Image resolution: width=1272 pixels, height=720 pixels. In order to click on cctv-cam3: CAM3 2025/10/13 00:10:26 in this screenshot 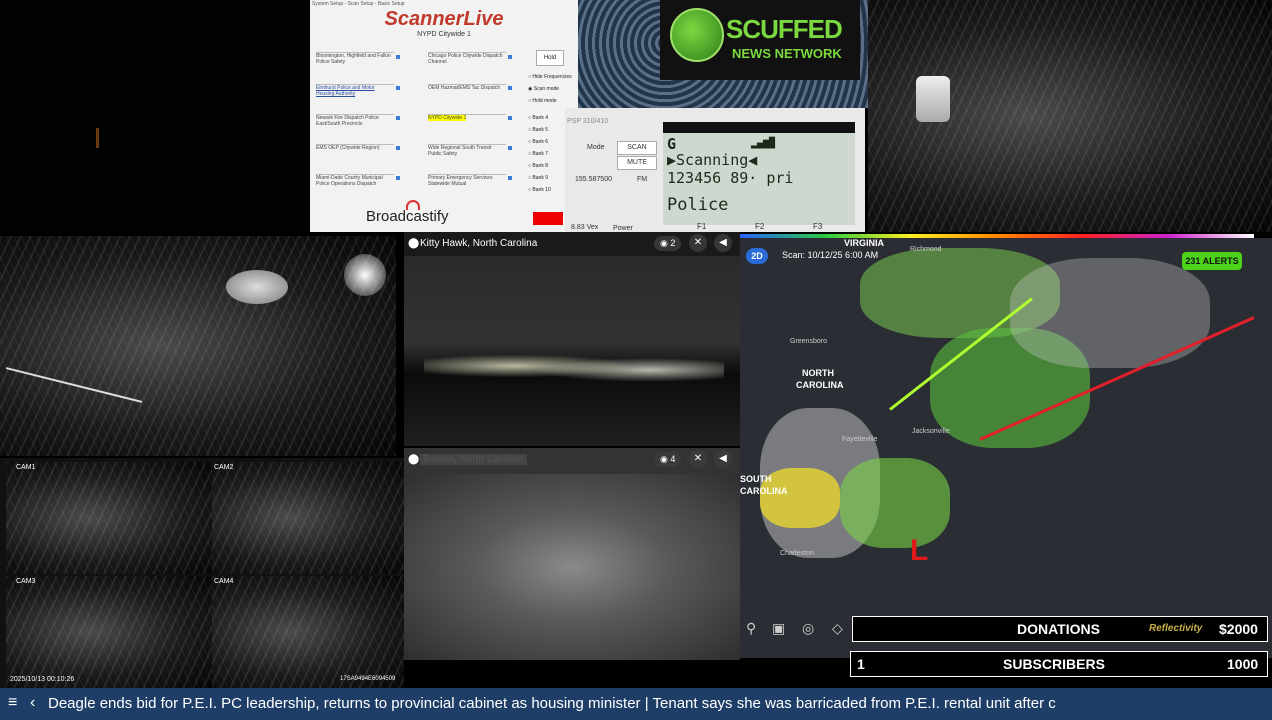, I will do `click(109, 632)`.